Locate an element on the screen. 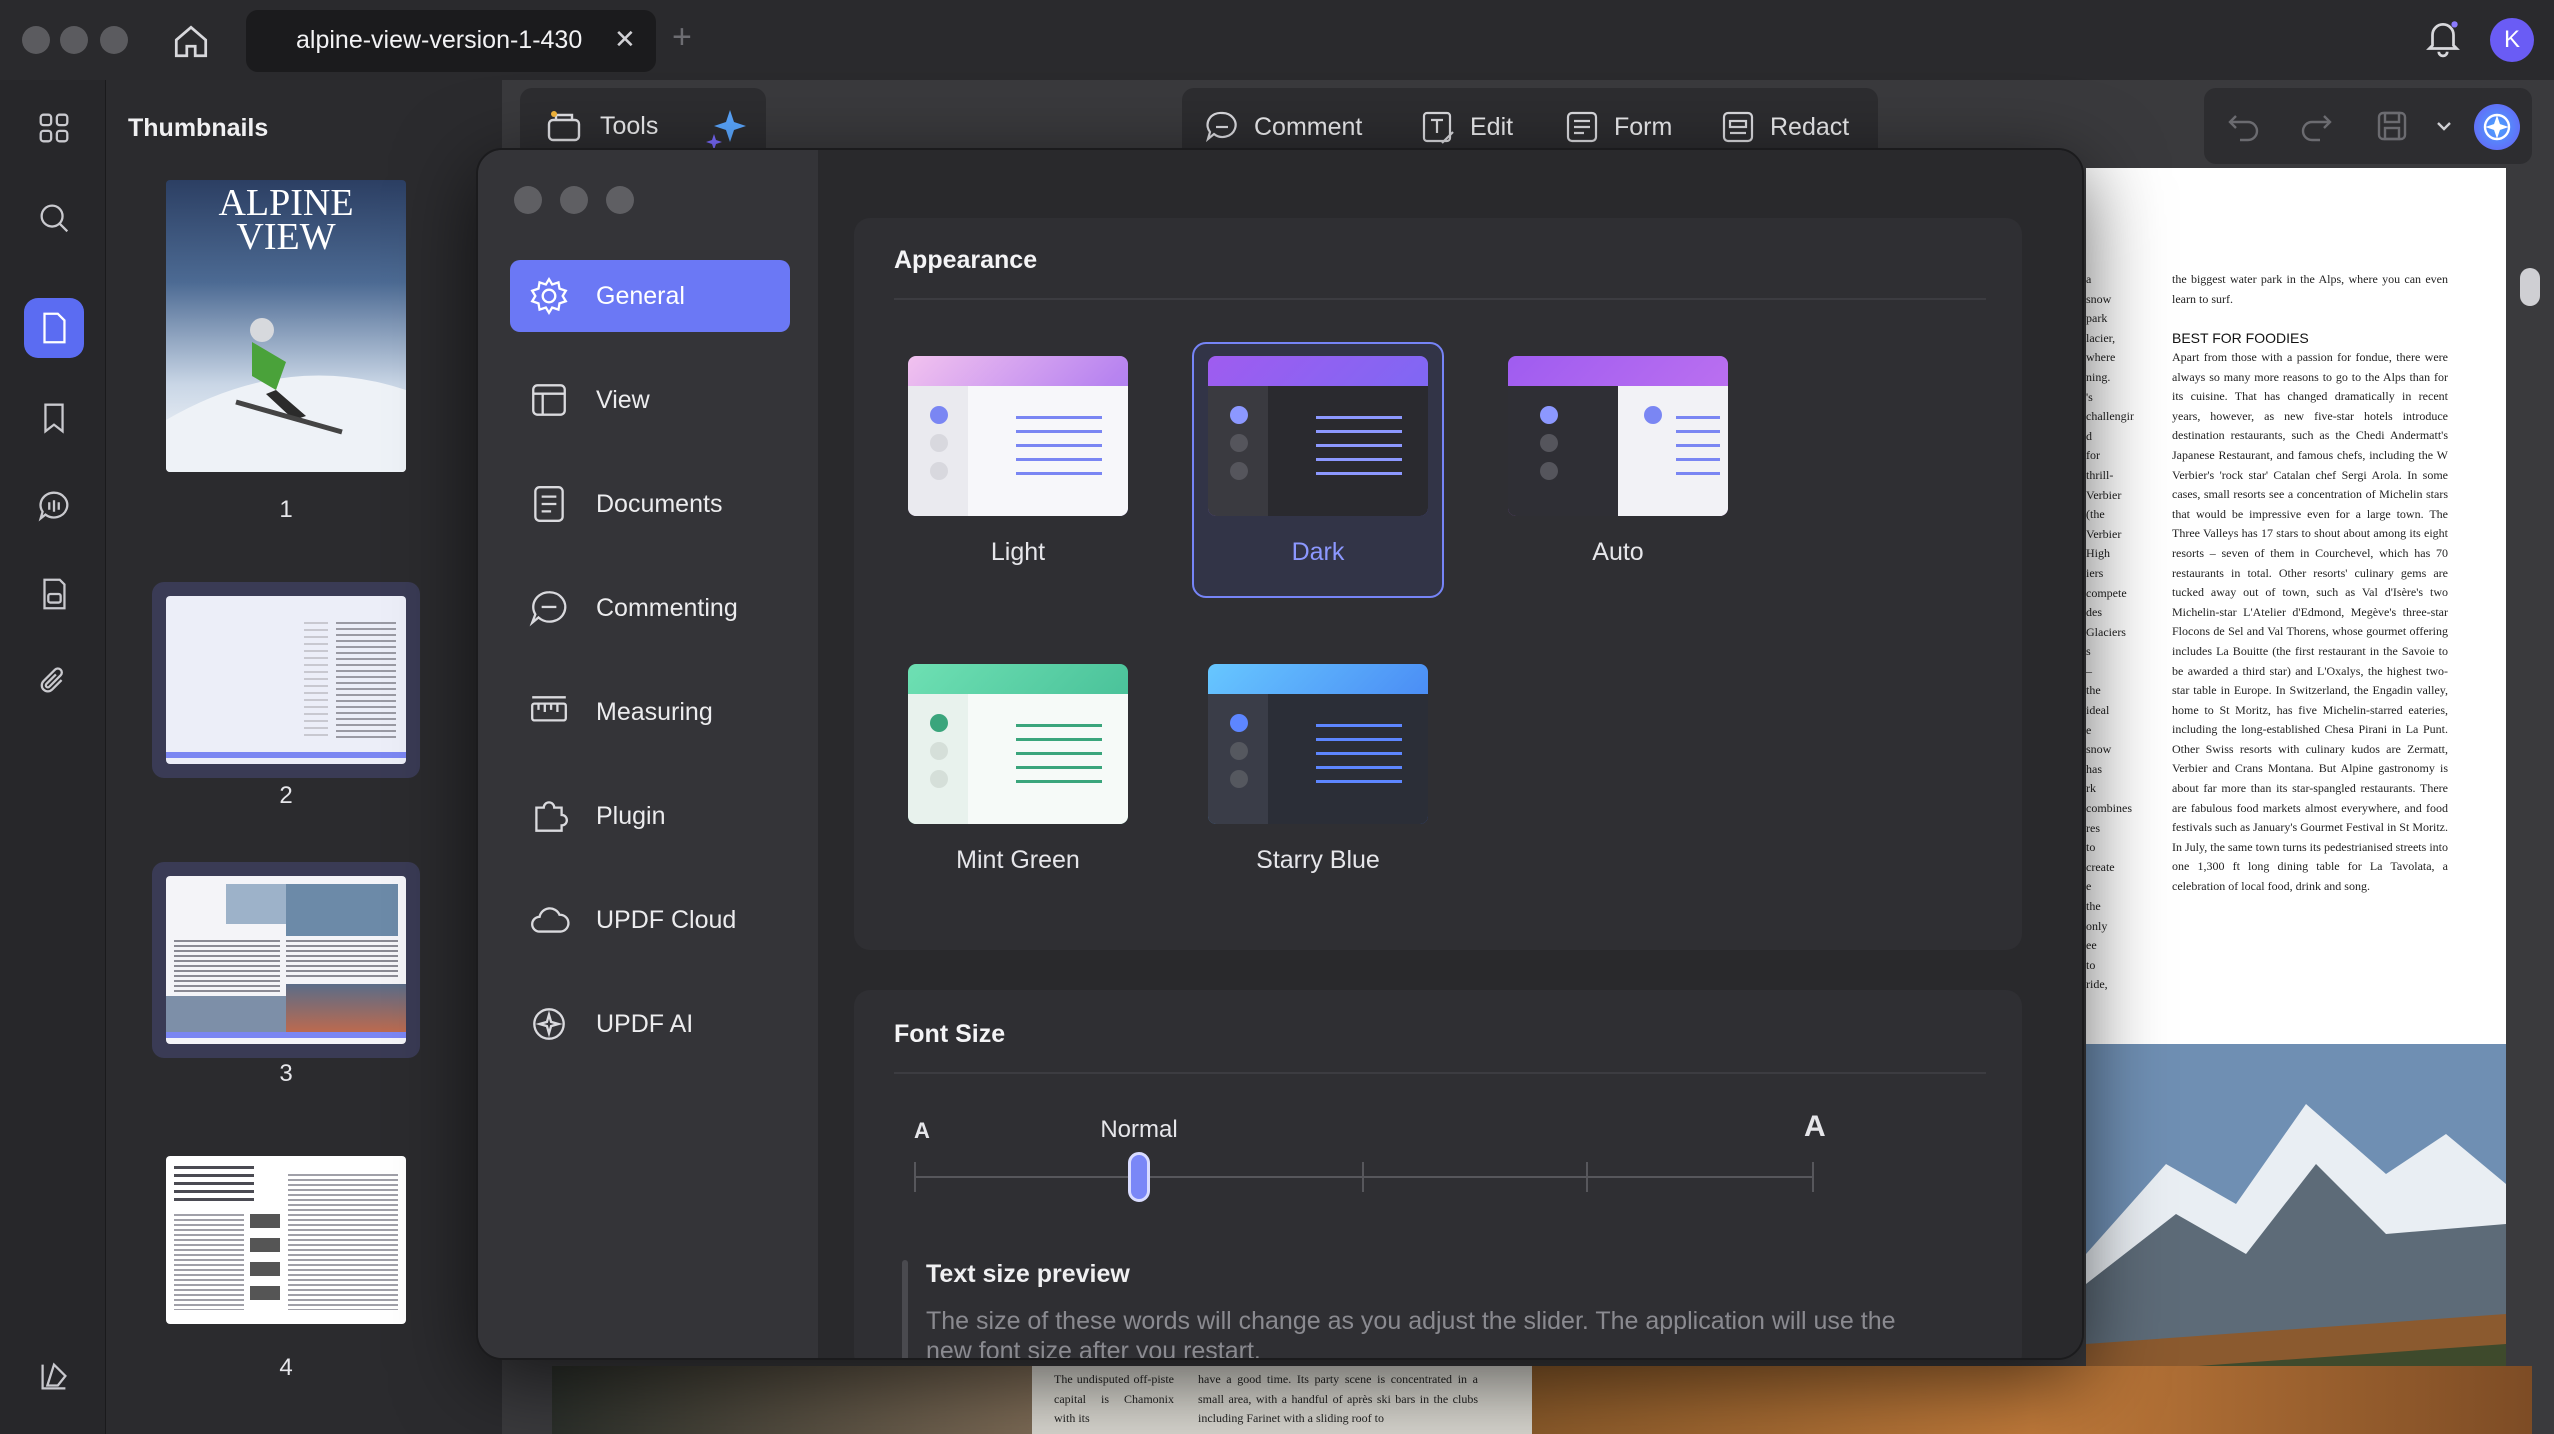  layout-icon is located at coordinates (549, 400).